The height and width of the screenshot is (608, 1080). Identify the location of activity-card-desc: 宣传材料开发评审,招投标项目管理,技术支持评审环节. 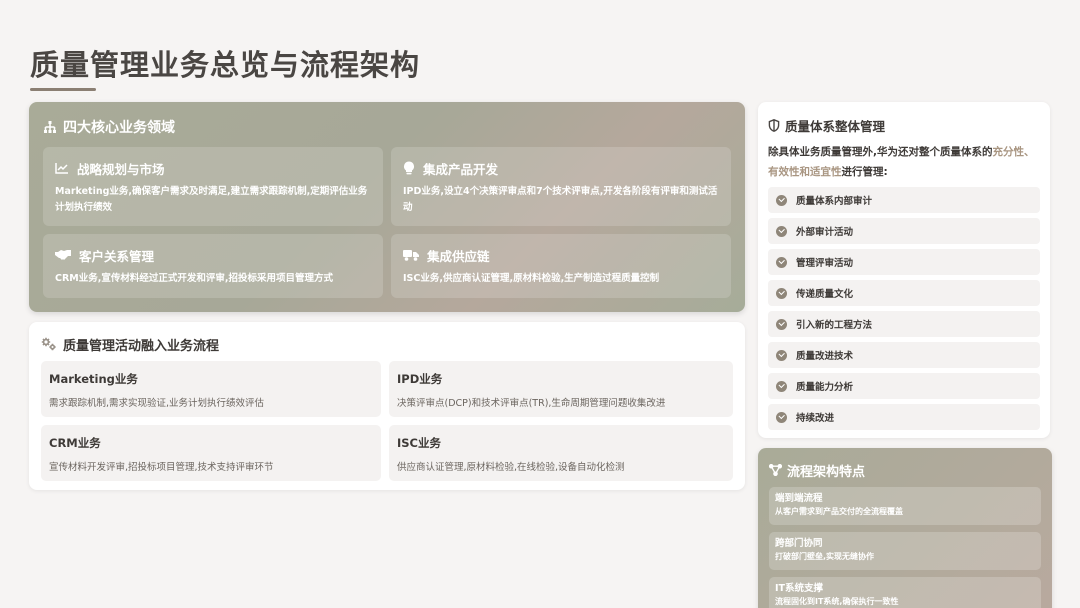
(161, 467).